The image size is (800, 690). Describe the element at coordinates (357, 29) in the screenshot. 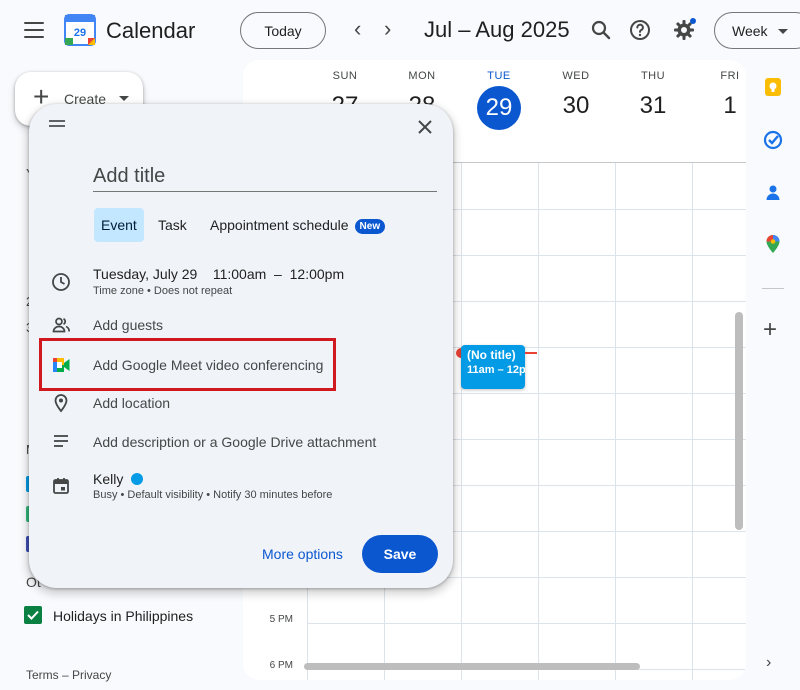

I see `previous-week-button: ‹` at that location.